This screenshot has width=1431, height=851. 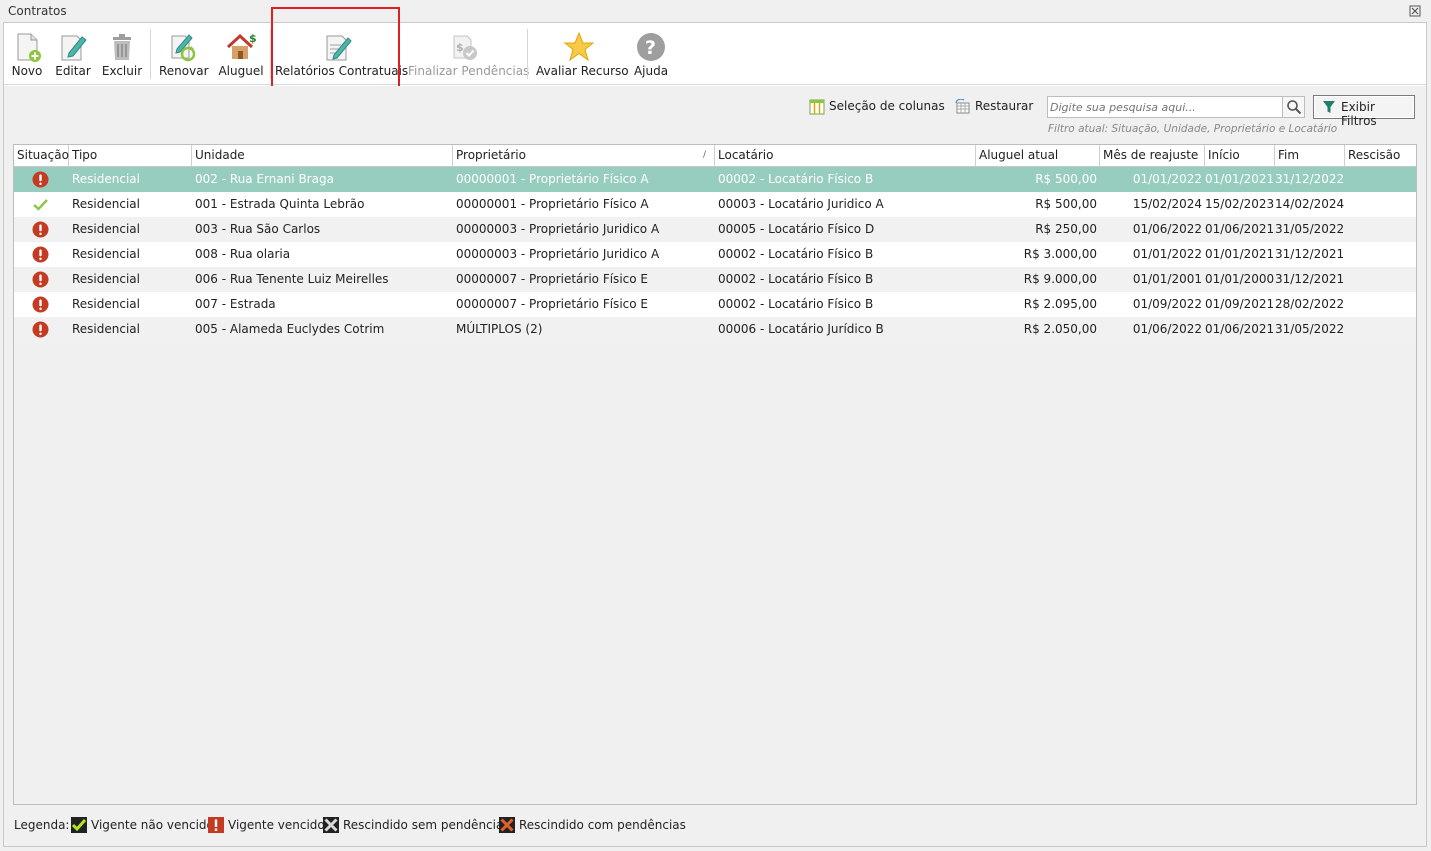 I want to click on legend-rescindido-sem-pendencias: Rescindido sem pendências, so click(x=416, y=826).